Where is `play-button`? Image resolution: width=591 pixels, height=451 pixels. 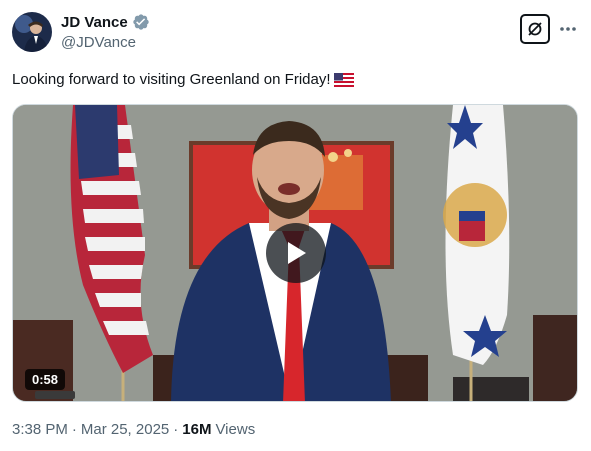 play-button is located at coordinates (296, 253).